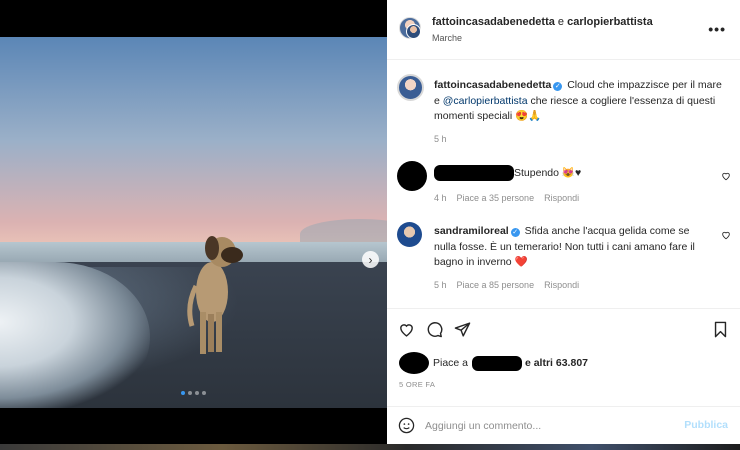  I want to click on bookmark-icon, so click(720, 329).